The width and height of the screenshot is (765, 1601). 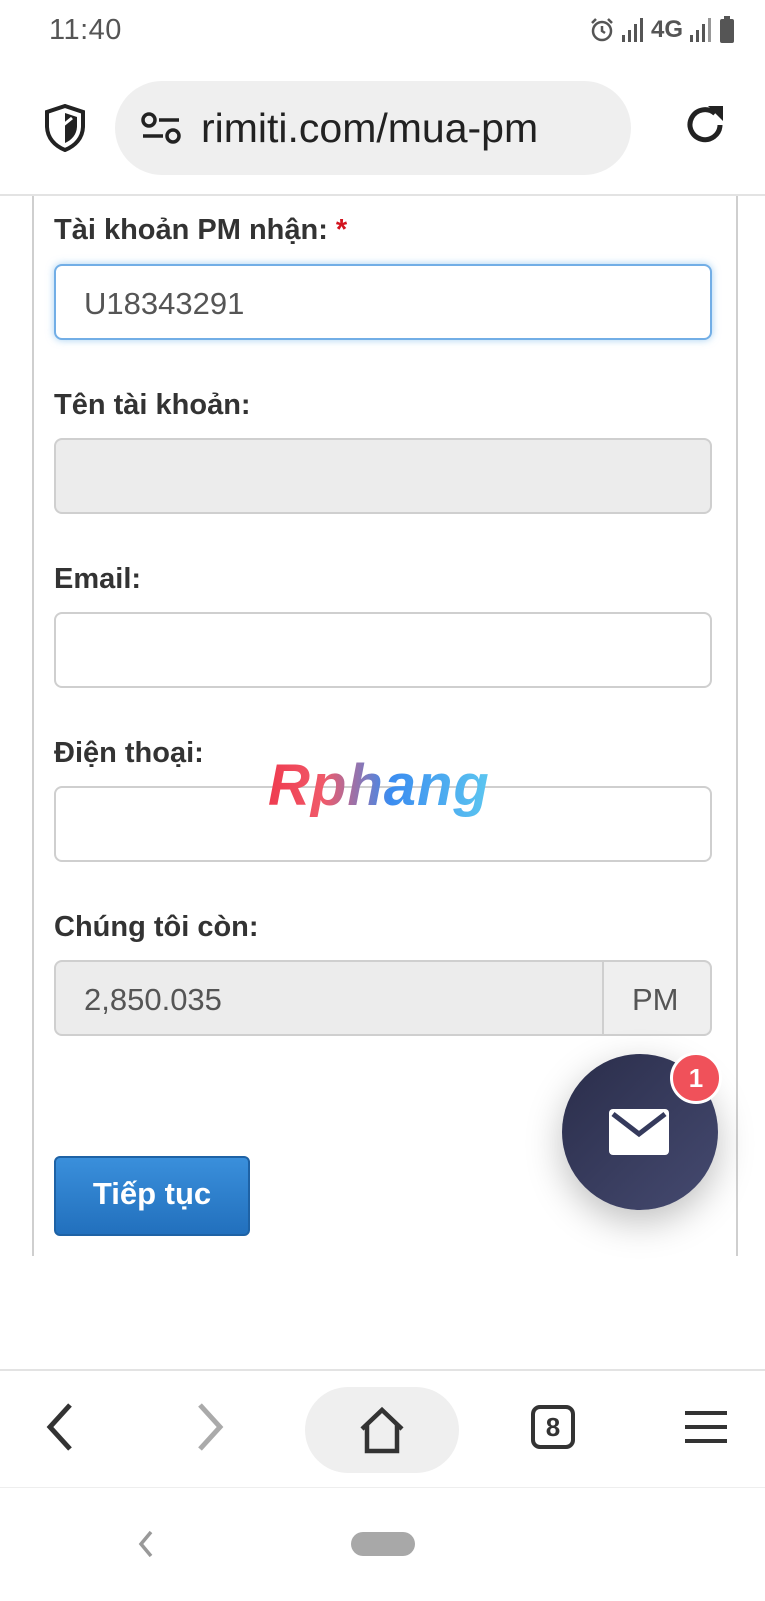 What do you see at coordinates (383, 302) in the screenshot?
I see `account-input: U18343291` at bounding box center [383, 302].